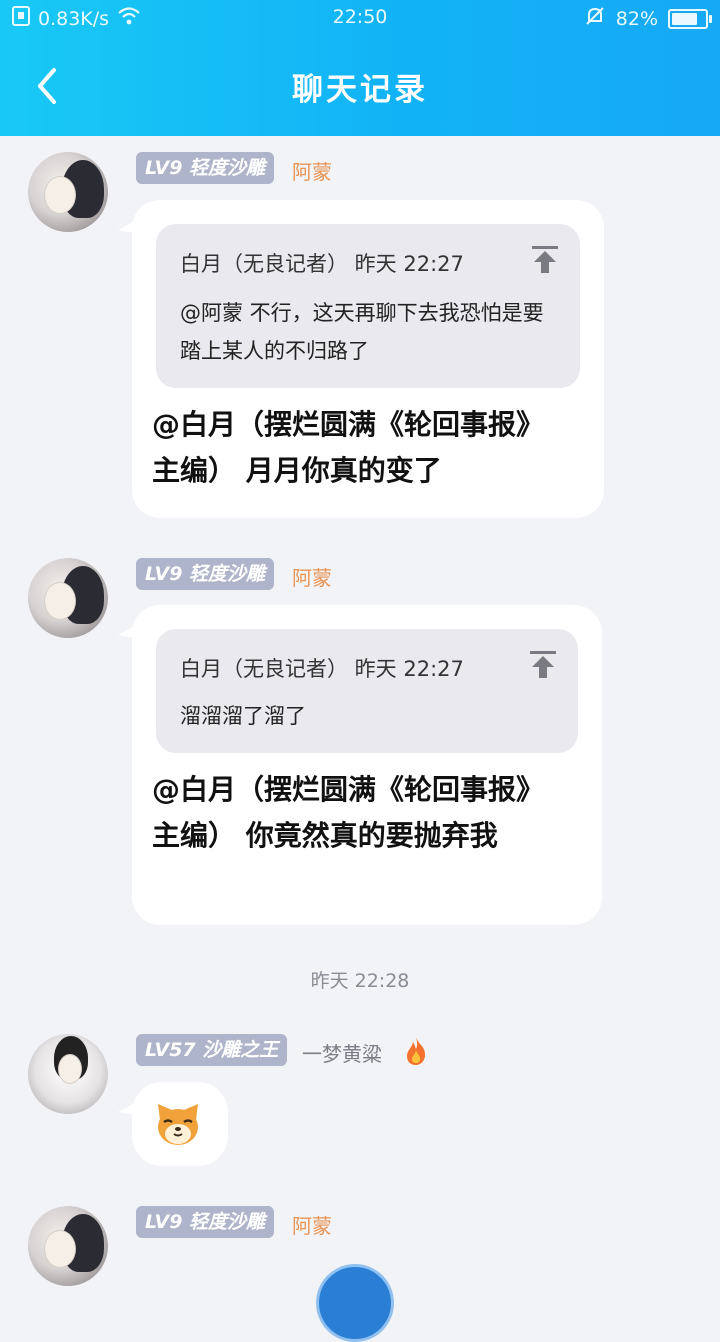 The width and height of the screenshot is (720, 1342). Describe the element at coordinates (212, 1050) in the screenshot. I see `level-badge: LV57 沙雕之王` at that location.